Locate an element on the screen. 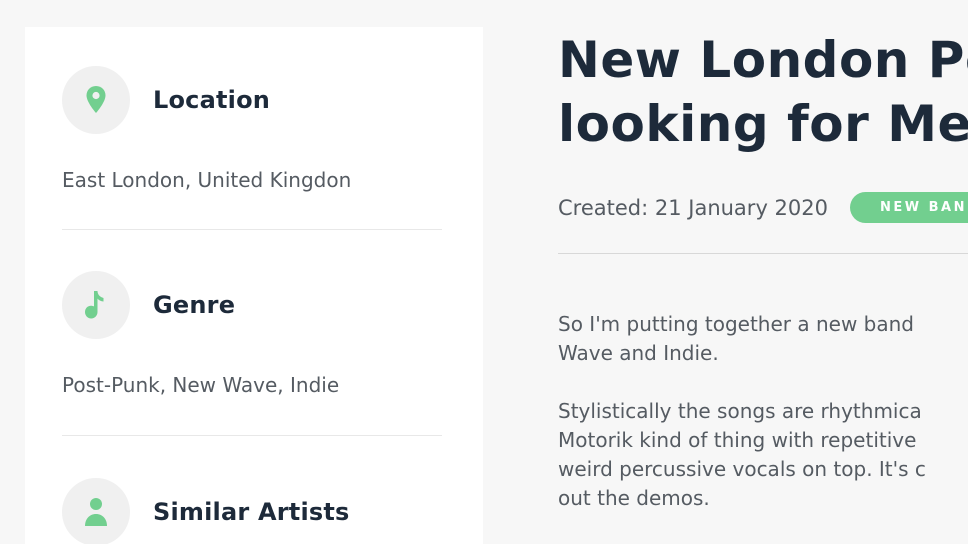 Image resolution: width=968 pixels, height=544 pixels. listing-title-line: looking for Mer is located at coordinates (763, 124).